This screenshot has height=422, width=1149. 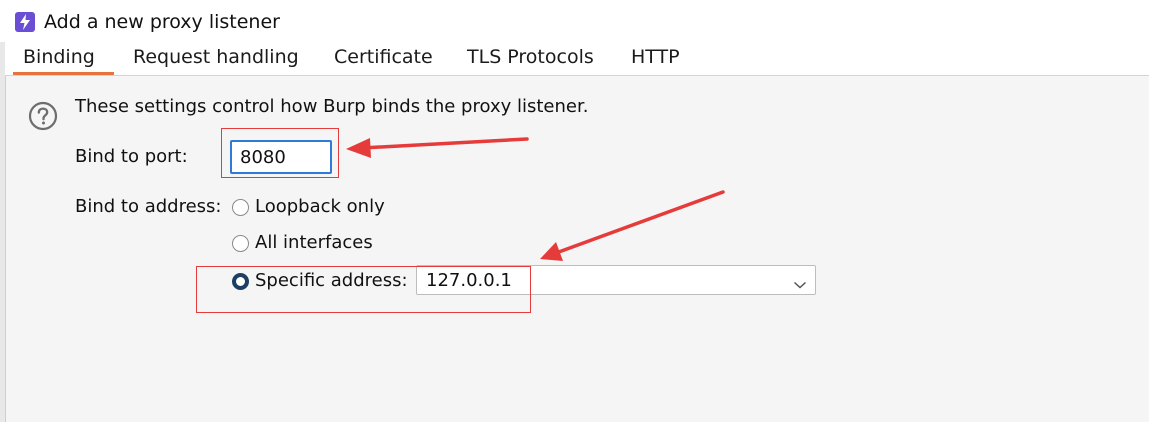 What do you see at coordinates (148, 206) in the screenshot?
I see `bind-address-label: Bind to address:` at bounding box center [148, 206].